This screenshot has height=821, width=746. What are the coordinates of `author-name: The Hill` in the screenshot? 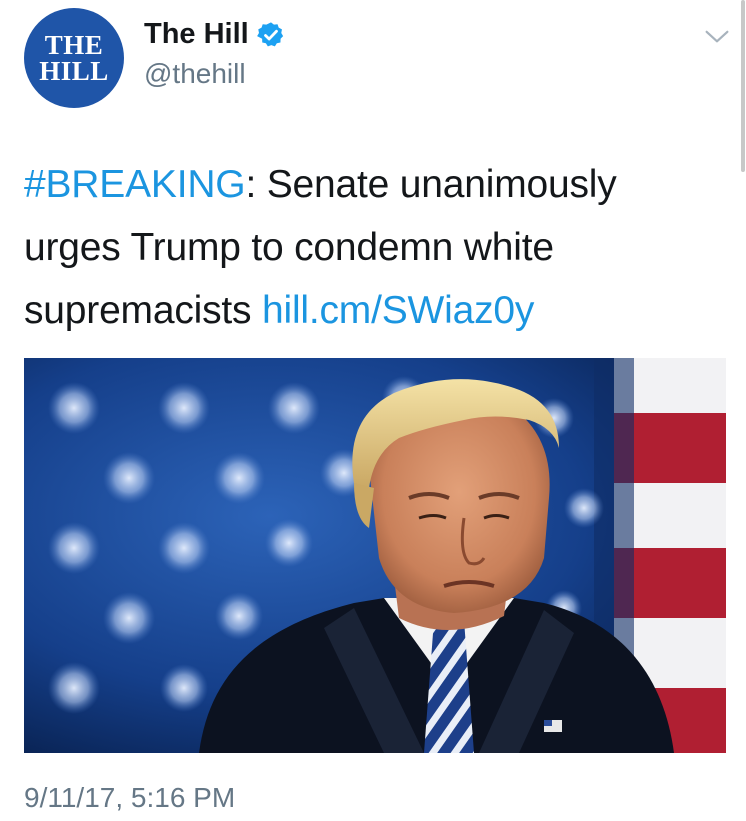 It's located at (196, 34).